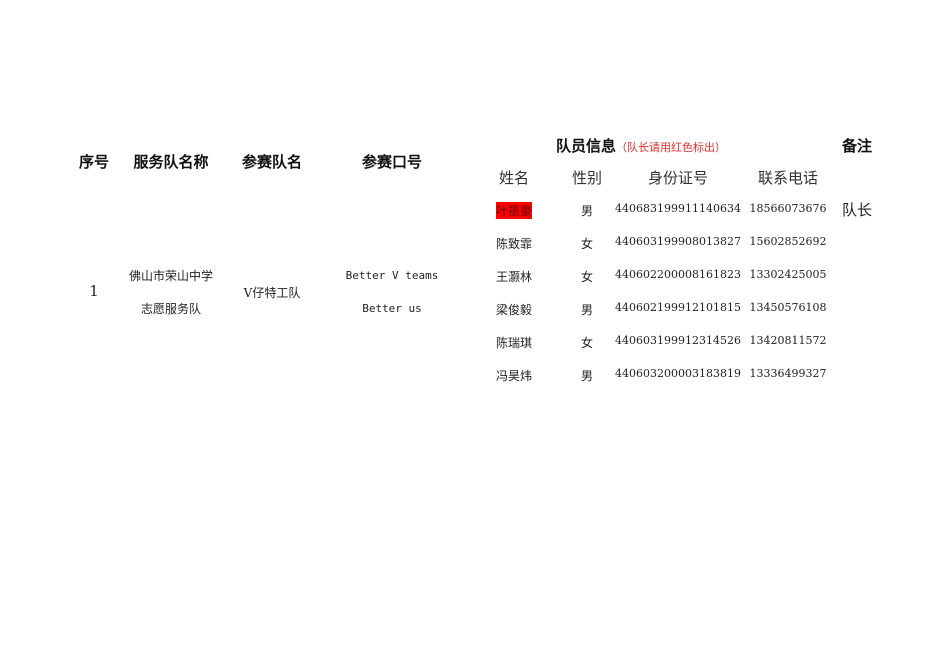  Describe the element at coordinates (272, 293) in the screenshot. I see `team-name: V仔特工队` at that location.